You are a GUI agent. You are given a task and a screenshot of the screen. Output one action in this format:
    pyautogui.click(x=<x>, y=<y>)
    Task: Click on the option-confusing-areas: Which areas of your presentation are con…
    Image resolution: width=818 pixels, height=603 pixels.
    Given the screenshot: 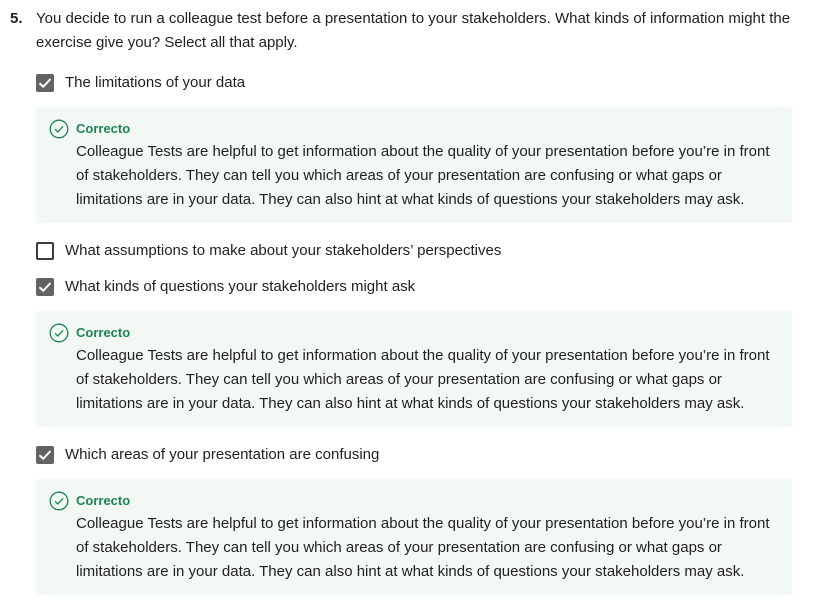 What is the action you would take?
    pyautogui.click(x=207, y=455)
    